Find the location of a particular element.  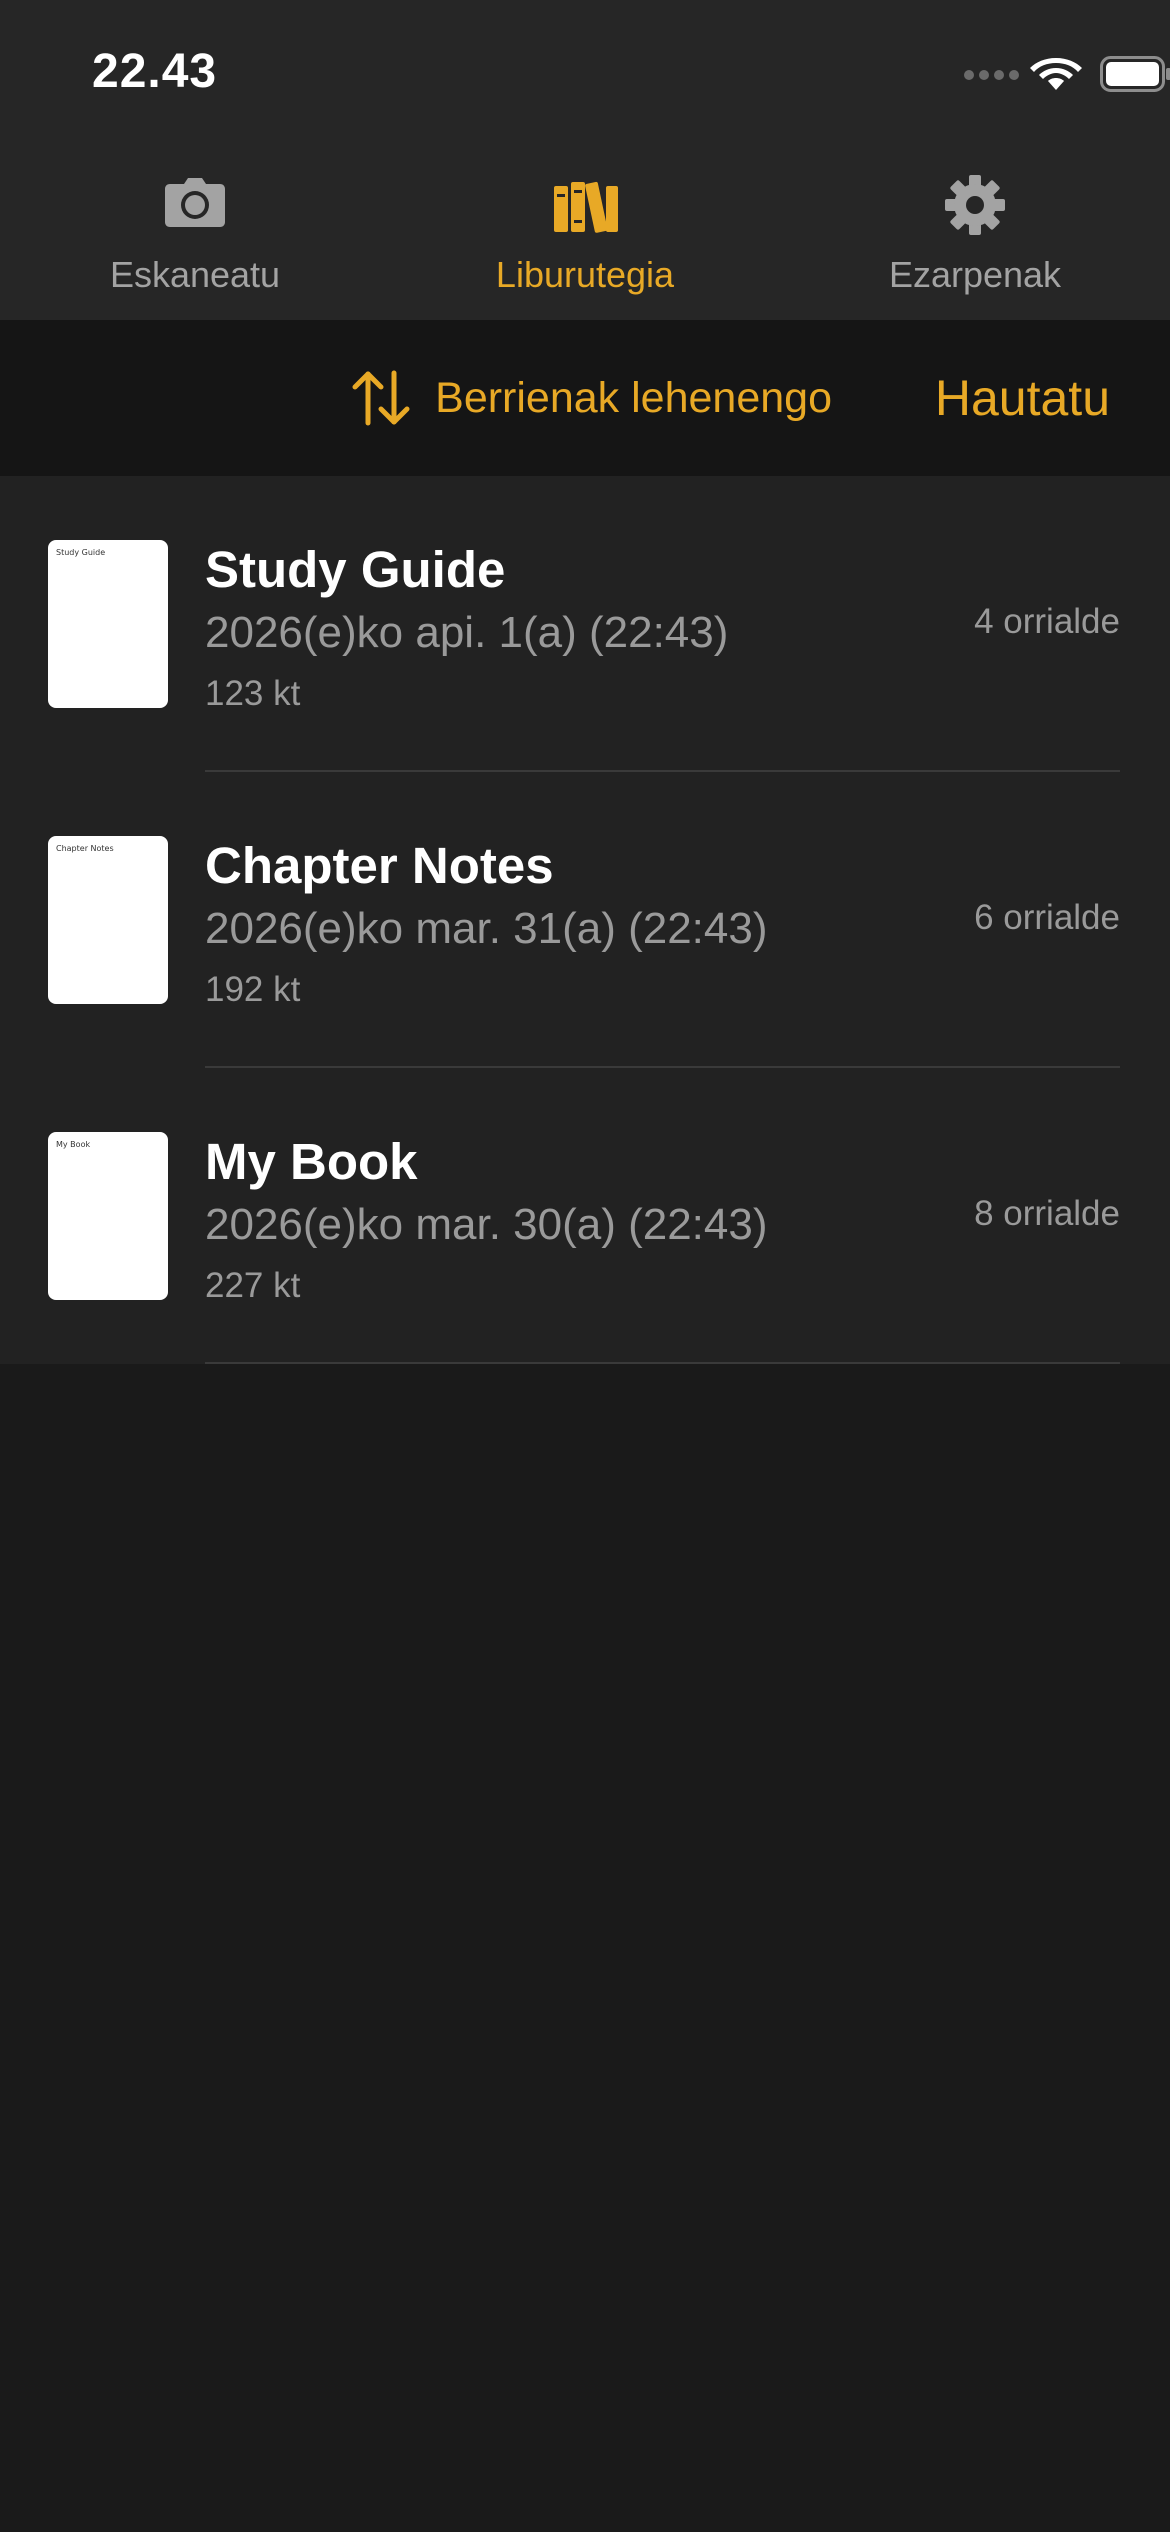

document-size: 227 kt is located at coordinates (253, 1285).